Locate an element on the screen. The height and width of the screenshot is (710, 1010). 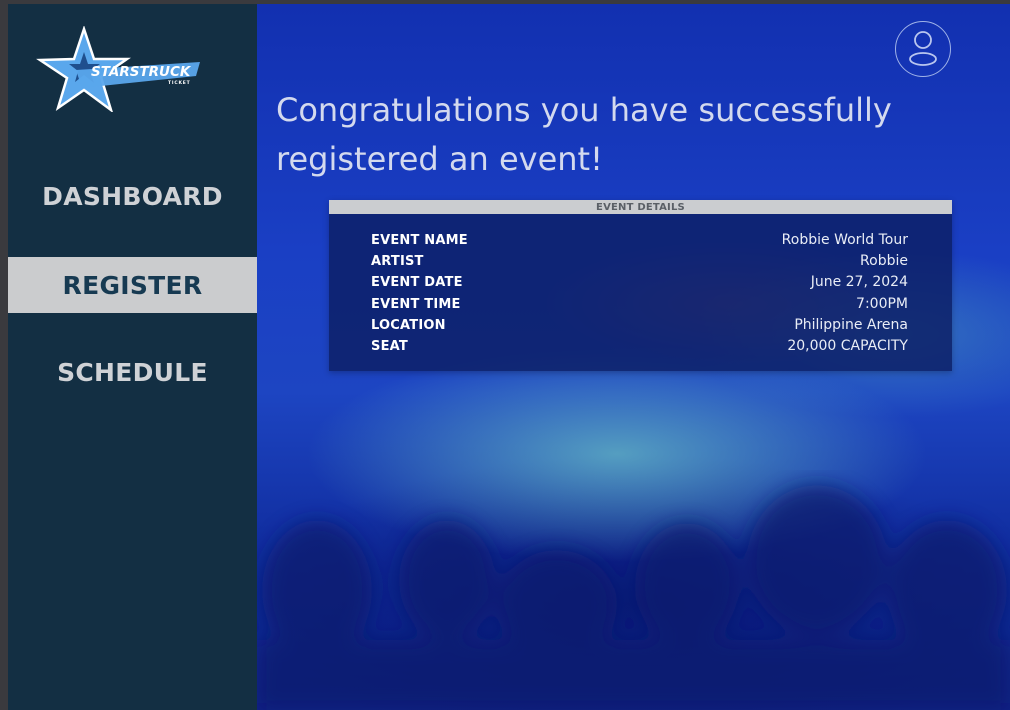
detail-row-location: LOCATION Philippine Arena is located at coordinates (639, 325).